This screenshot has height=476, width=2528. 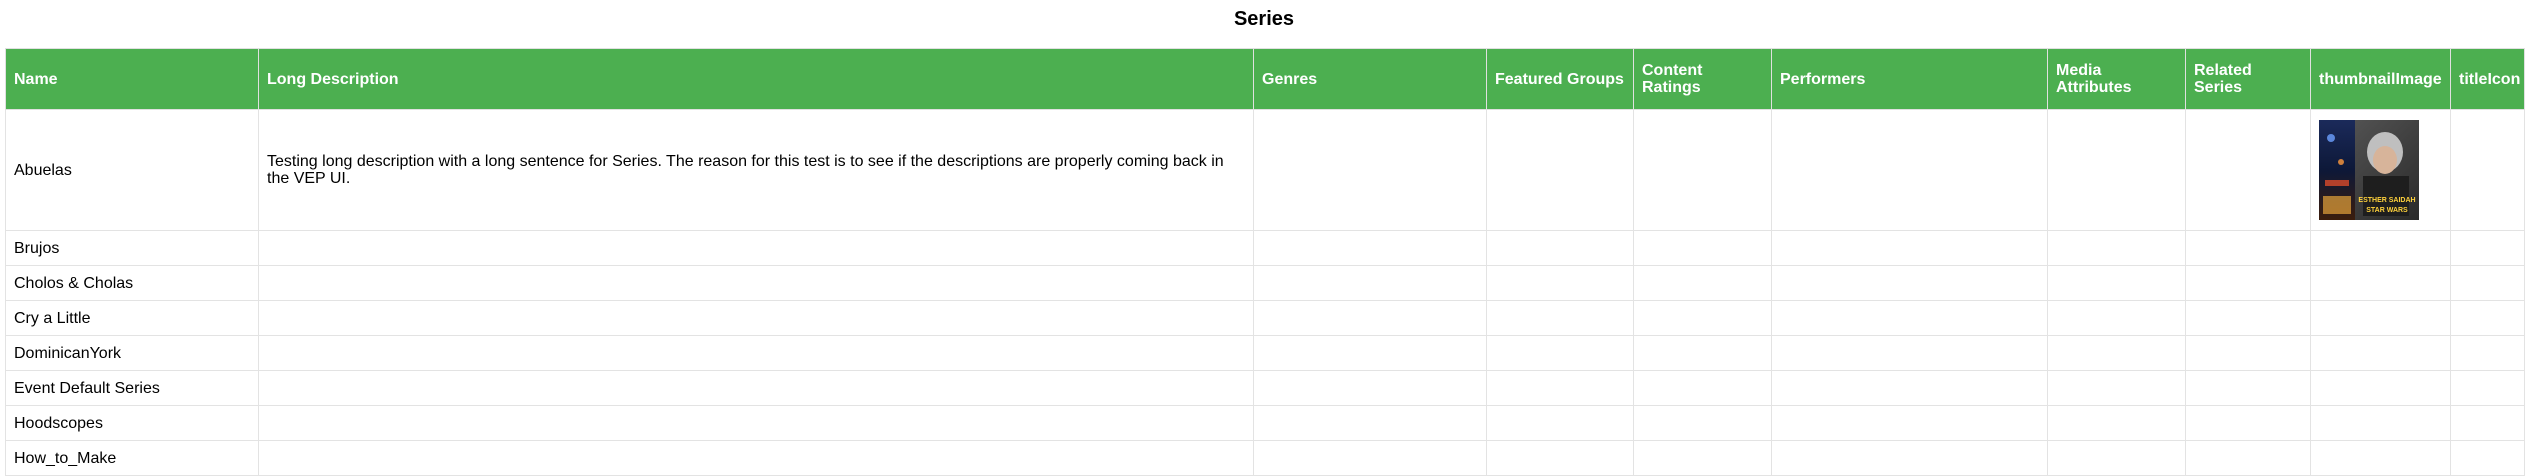 What do you see at coordinates (132, 170) in the screenshot?
I see `cell-name: Abuelas` at bounding box center [132, 170].